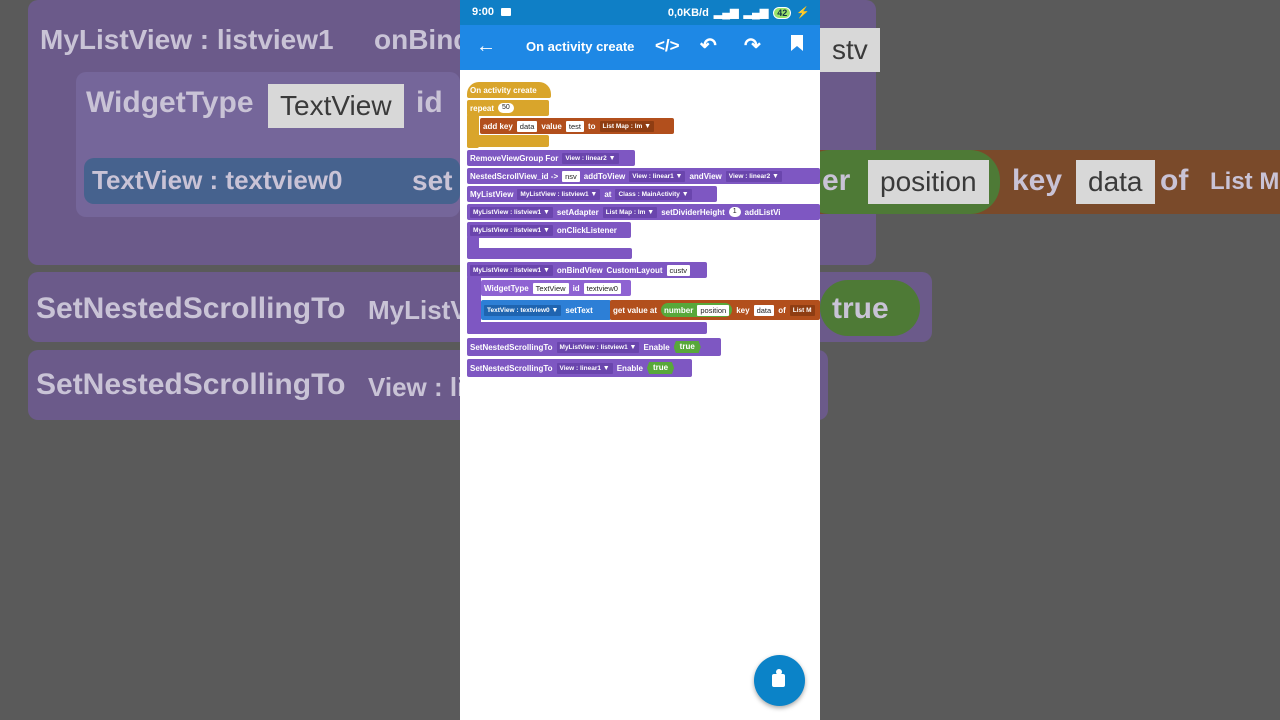  I want to click on puzzle-knob, so click(779, 672).